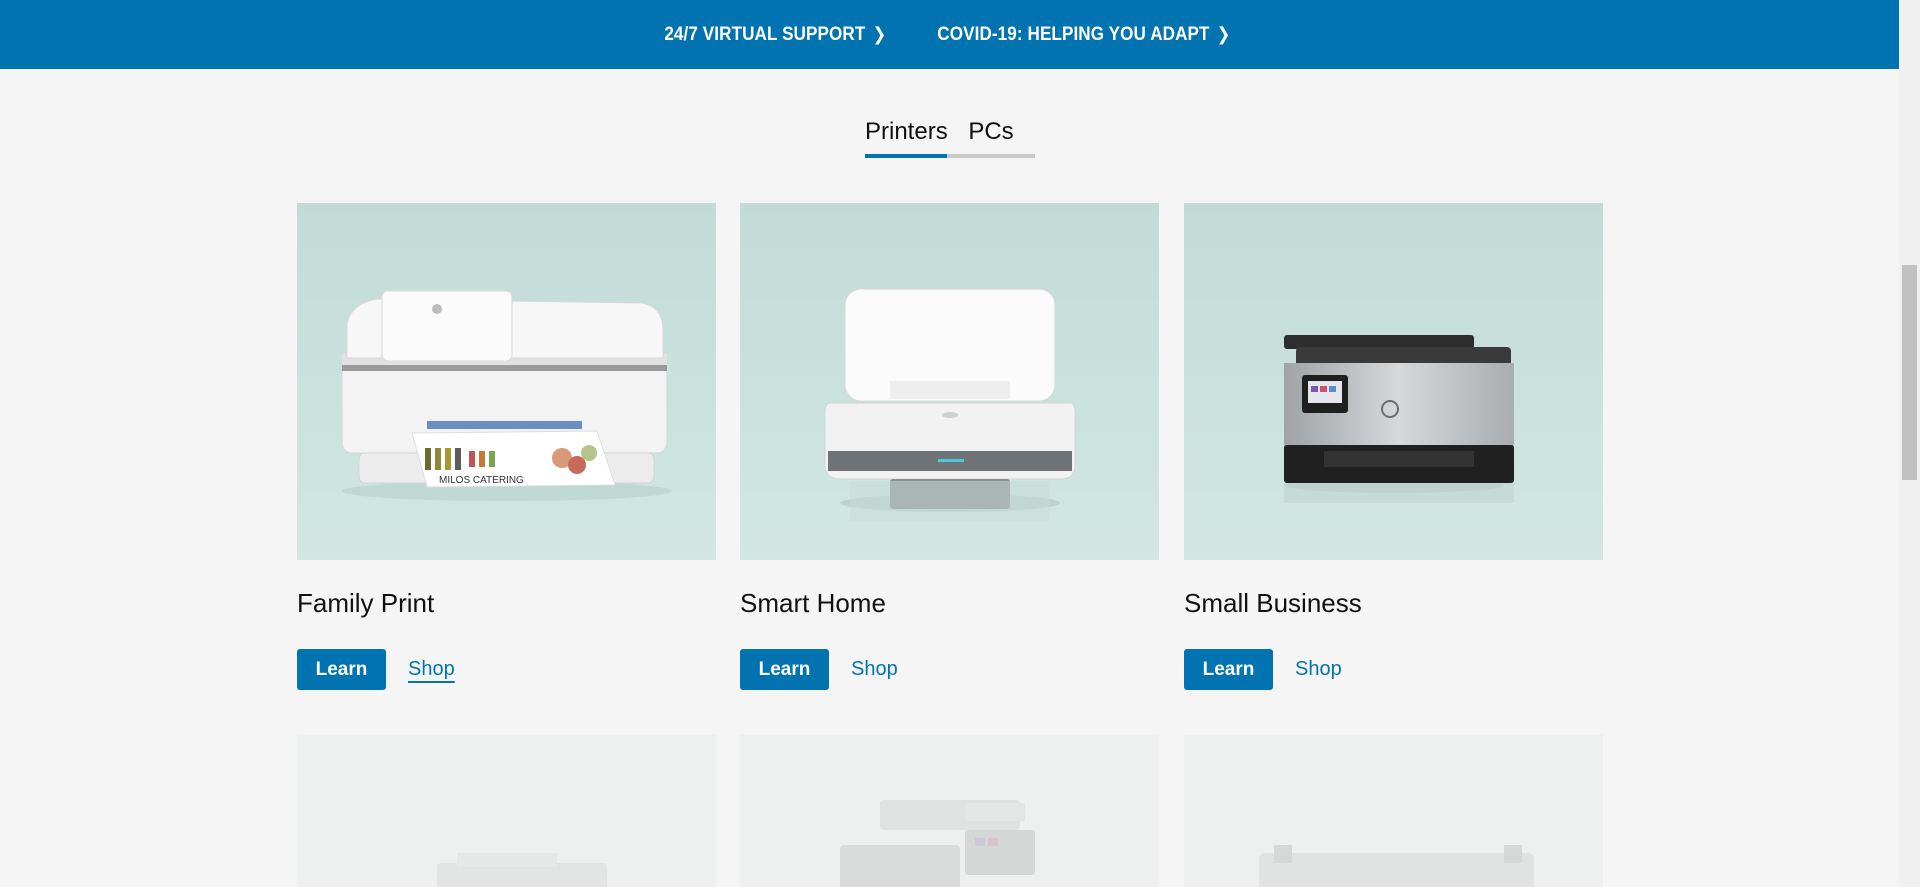 The height and width of the screenshot is (887, 1920). I want to click on smart-home-image, so click(949, 381).